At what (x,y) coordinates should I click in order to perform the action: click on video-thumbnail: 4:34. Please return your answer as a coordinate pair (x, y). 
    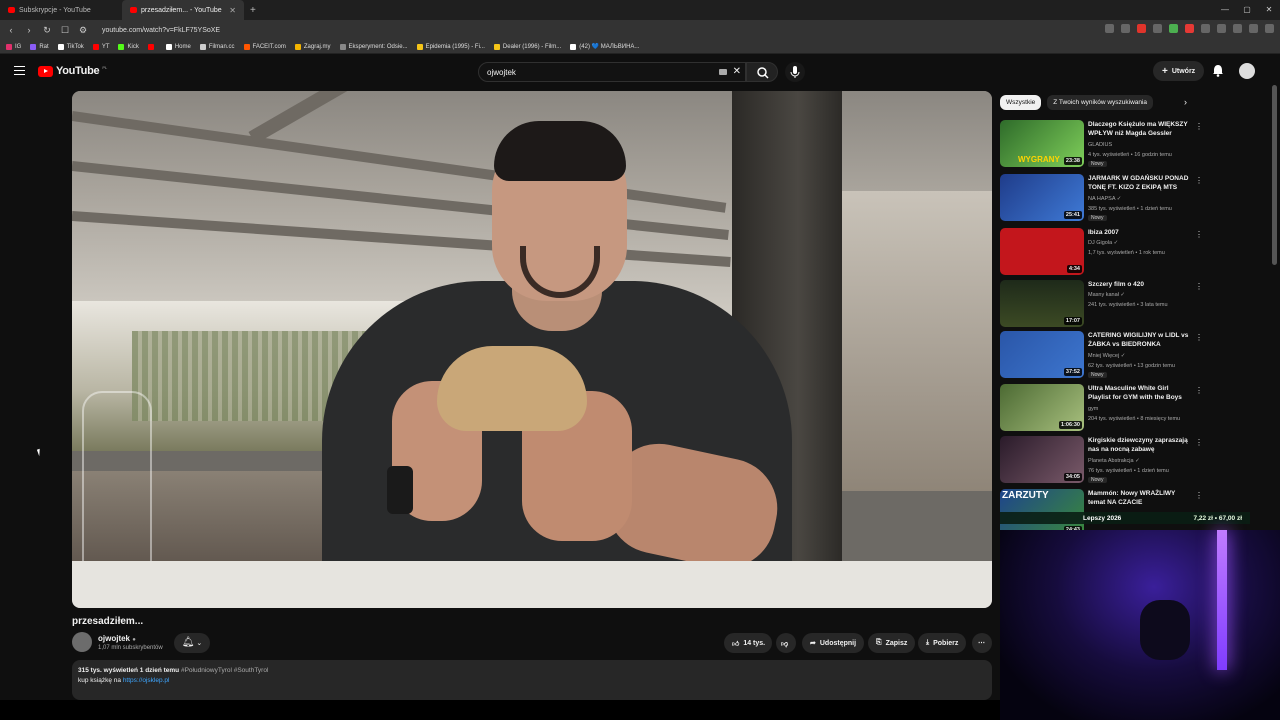
    Looking at the image, I should click on (1042, 251).